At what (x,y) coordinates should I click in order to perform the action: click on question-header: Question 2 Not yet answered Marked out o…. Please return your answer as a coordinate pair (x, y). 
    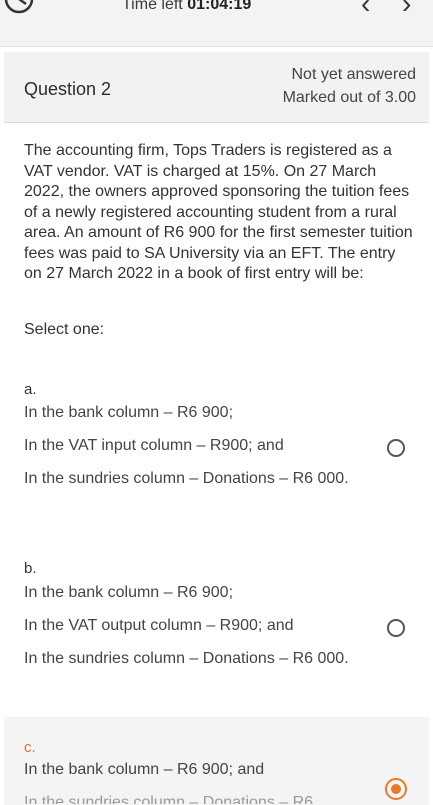
    Looking at the image, I should click on (216, 87).